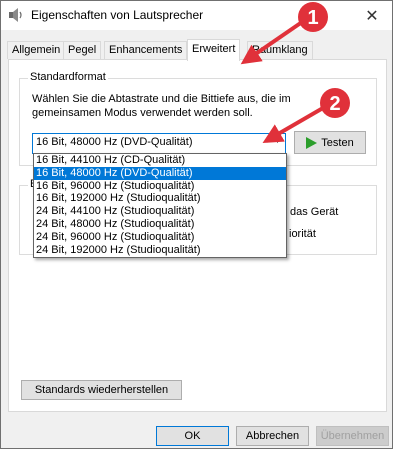 This screenshot has width=393, height=449. I want to click on list-item: 16 Bit, 44100 Hz (CD-Qualität), so click(160, 160).